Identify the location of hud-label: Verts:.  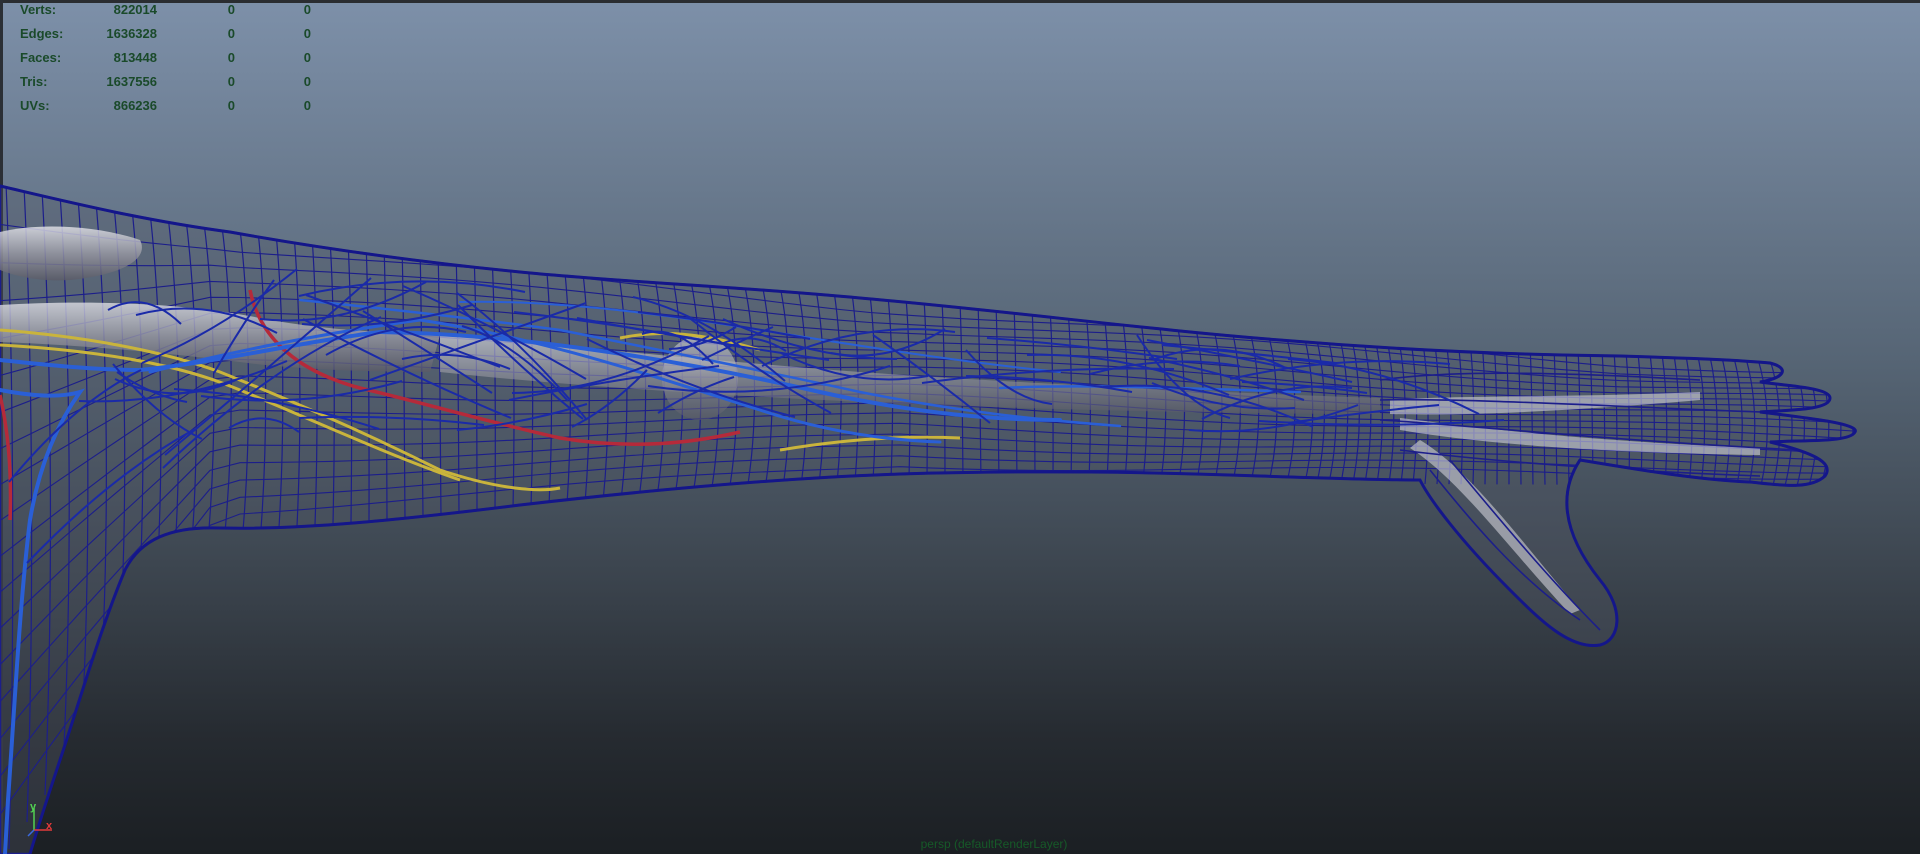
(38, 9).